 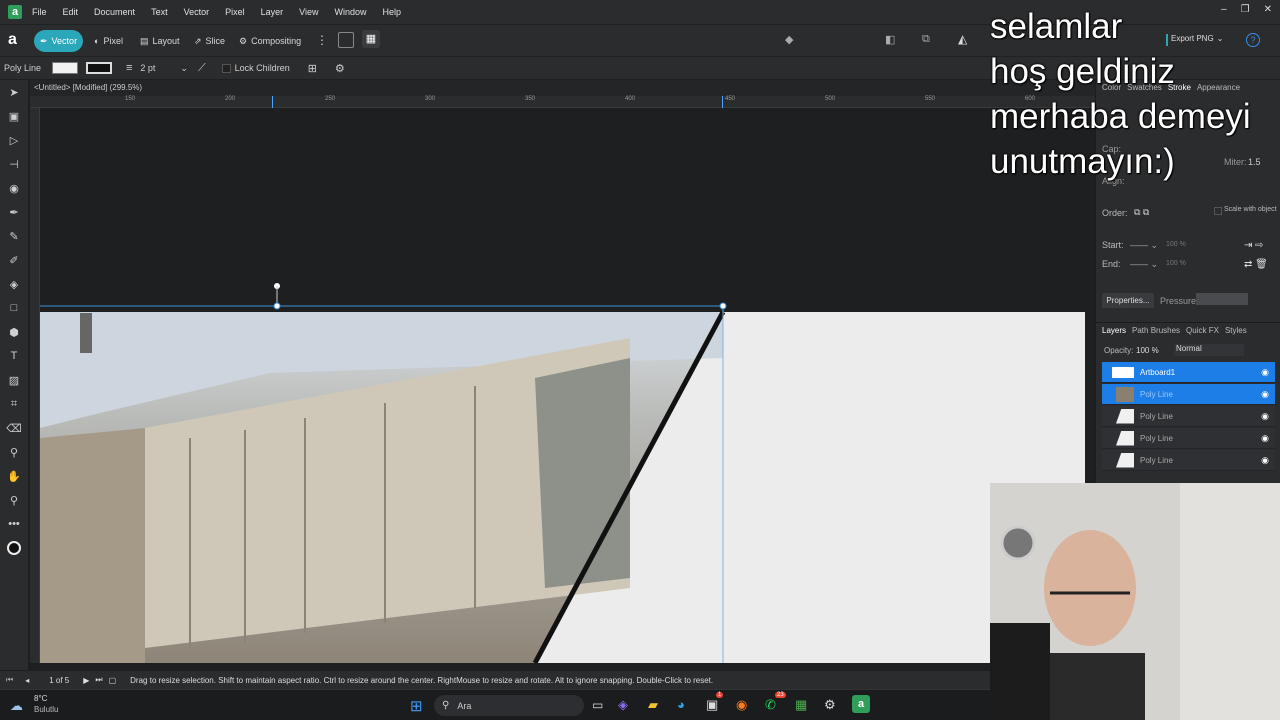 What do you see at coordinates (14, 380) in the screenshot?
I see `image-tool-icon: ▨` at bounding box center [14, 380].